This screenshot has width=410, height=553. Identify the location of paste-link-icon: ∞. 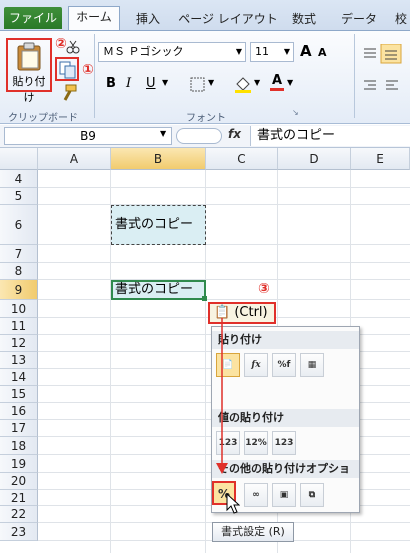
(256, 495).